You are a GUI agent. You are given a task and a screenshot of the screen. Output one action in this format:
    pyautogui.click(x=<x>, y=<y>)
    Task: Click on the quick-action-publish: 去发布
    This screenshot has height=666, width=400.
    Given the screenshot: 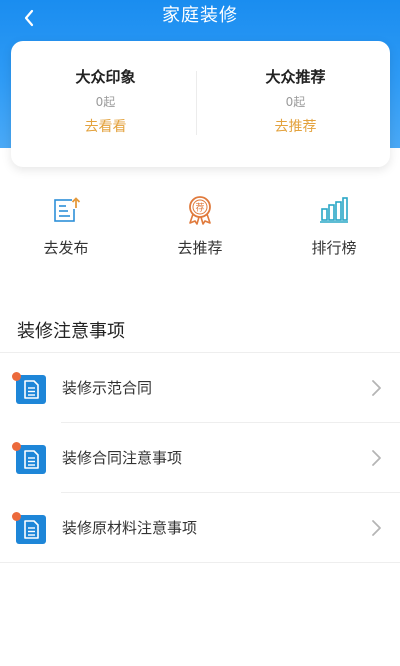 What is the action you would take?
    pyautogui.click(x=66, y=226)
    